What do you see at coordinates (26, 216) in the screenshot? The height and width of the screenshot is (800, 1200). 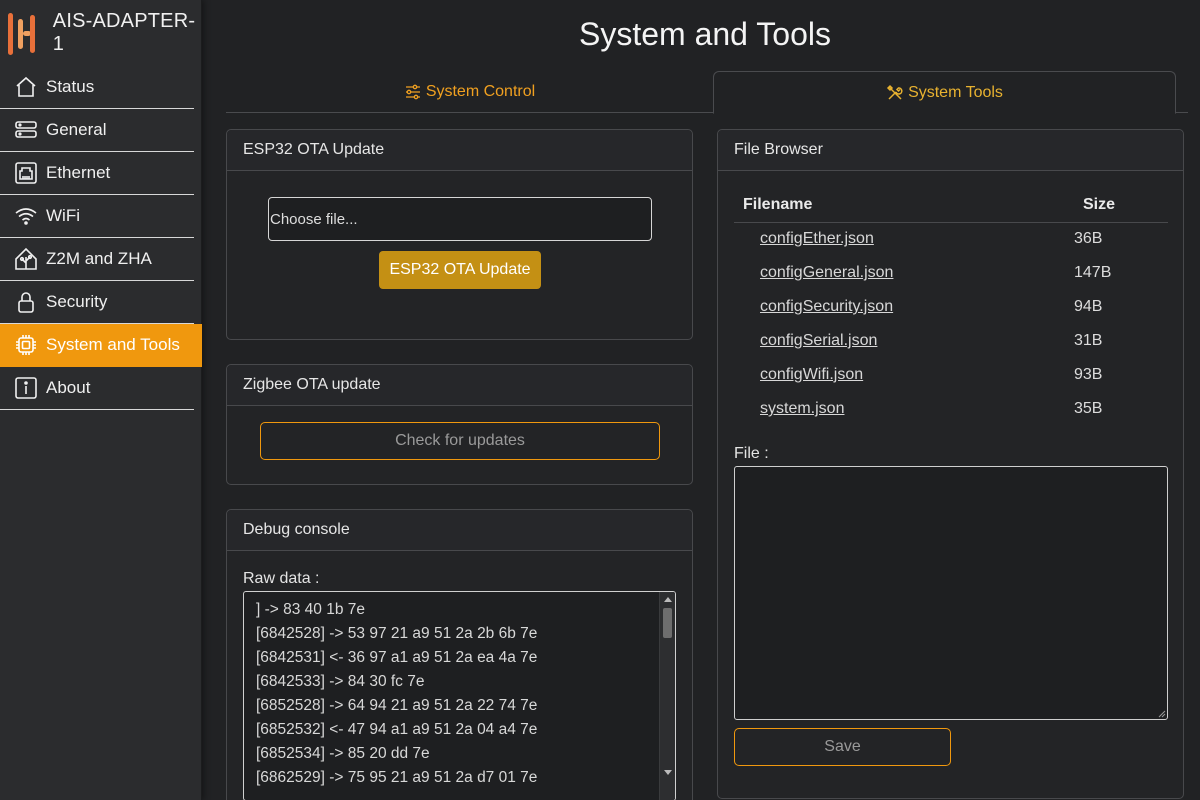 I see `wifi-icon` at bounding box center [26, 216].